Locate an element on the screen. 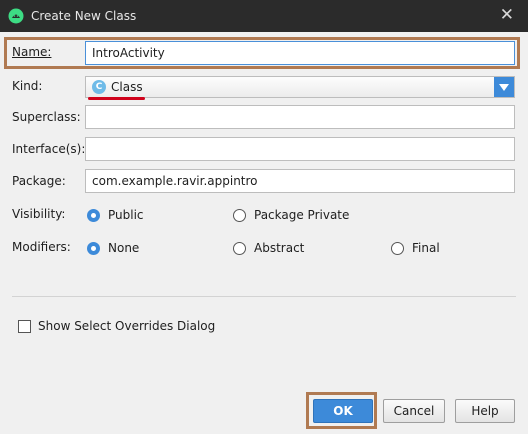 The image size is (528, 434). red-underline-annotation is located at coordinates (116, 98).